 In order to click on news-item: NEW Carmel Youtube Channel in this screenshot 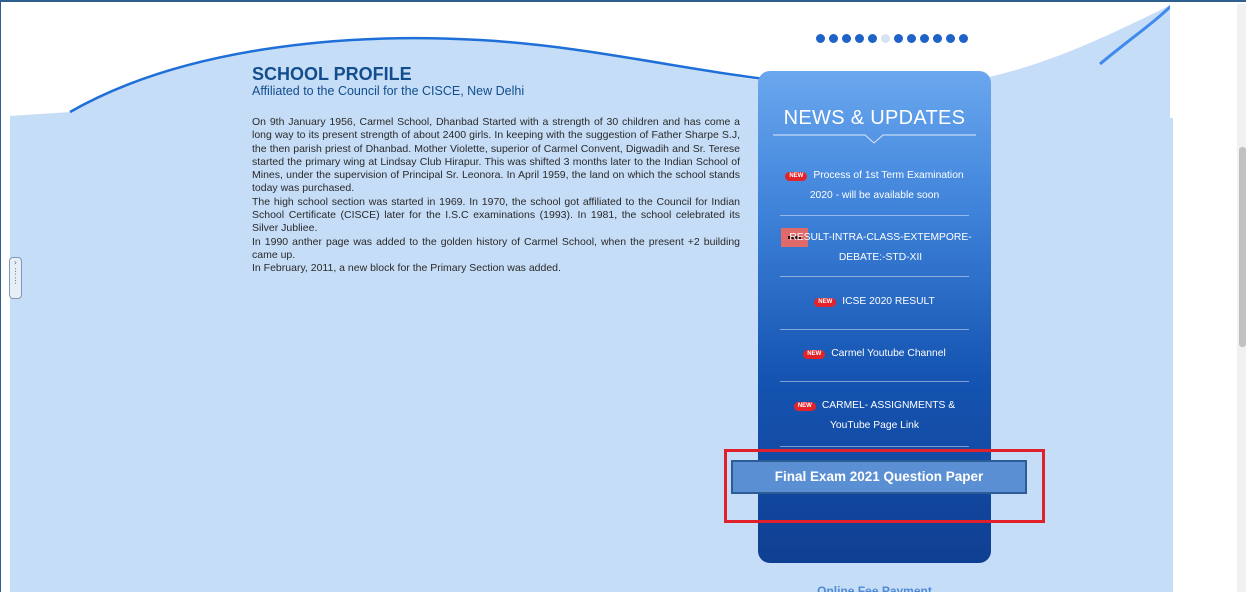, I will do `click(874, 354)`.